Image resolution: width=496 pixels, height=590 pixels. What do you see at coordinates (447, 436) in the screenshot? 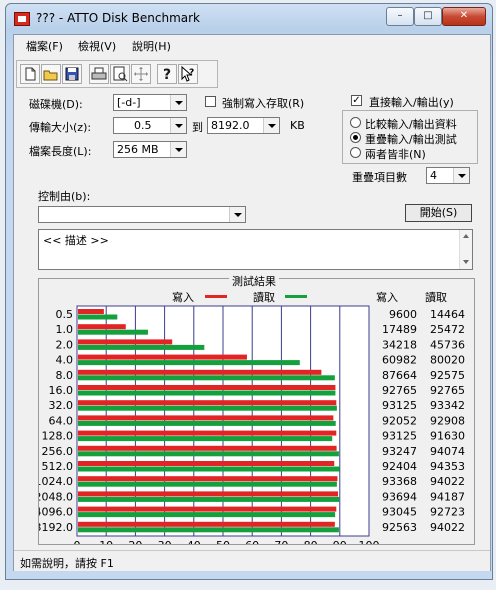
I see `read-value: 91630` at bounding box center [447, 436].